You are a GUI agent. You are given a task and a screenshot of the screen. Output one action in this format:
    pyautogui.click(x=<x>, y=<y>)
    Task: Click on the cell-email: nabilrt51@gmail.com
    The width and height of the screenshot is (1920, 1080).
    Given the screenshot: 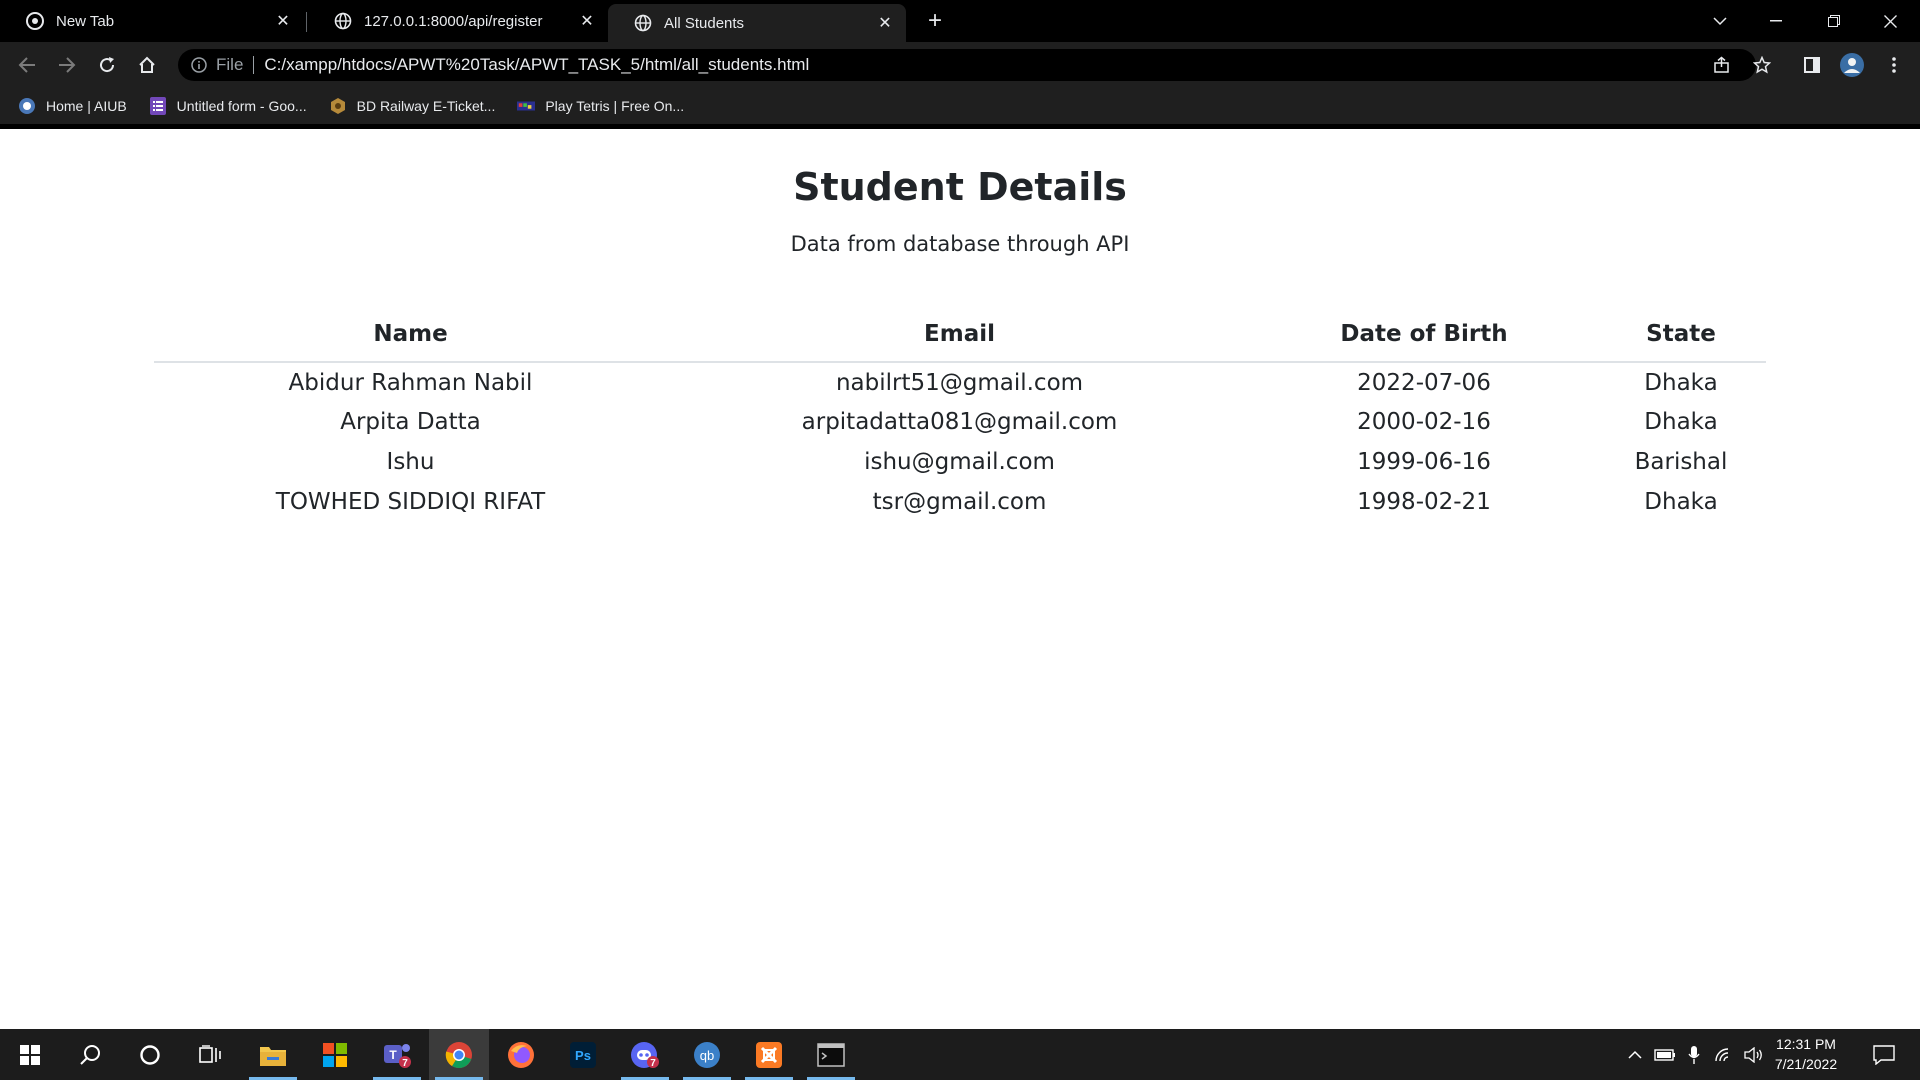 What is the action you would take?
    pyautogui.click(x=959, y=382)
    